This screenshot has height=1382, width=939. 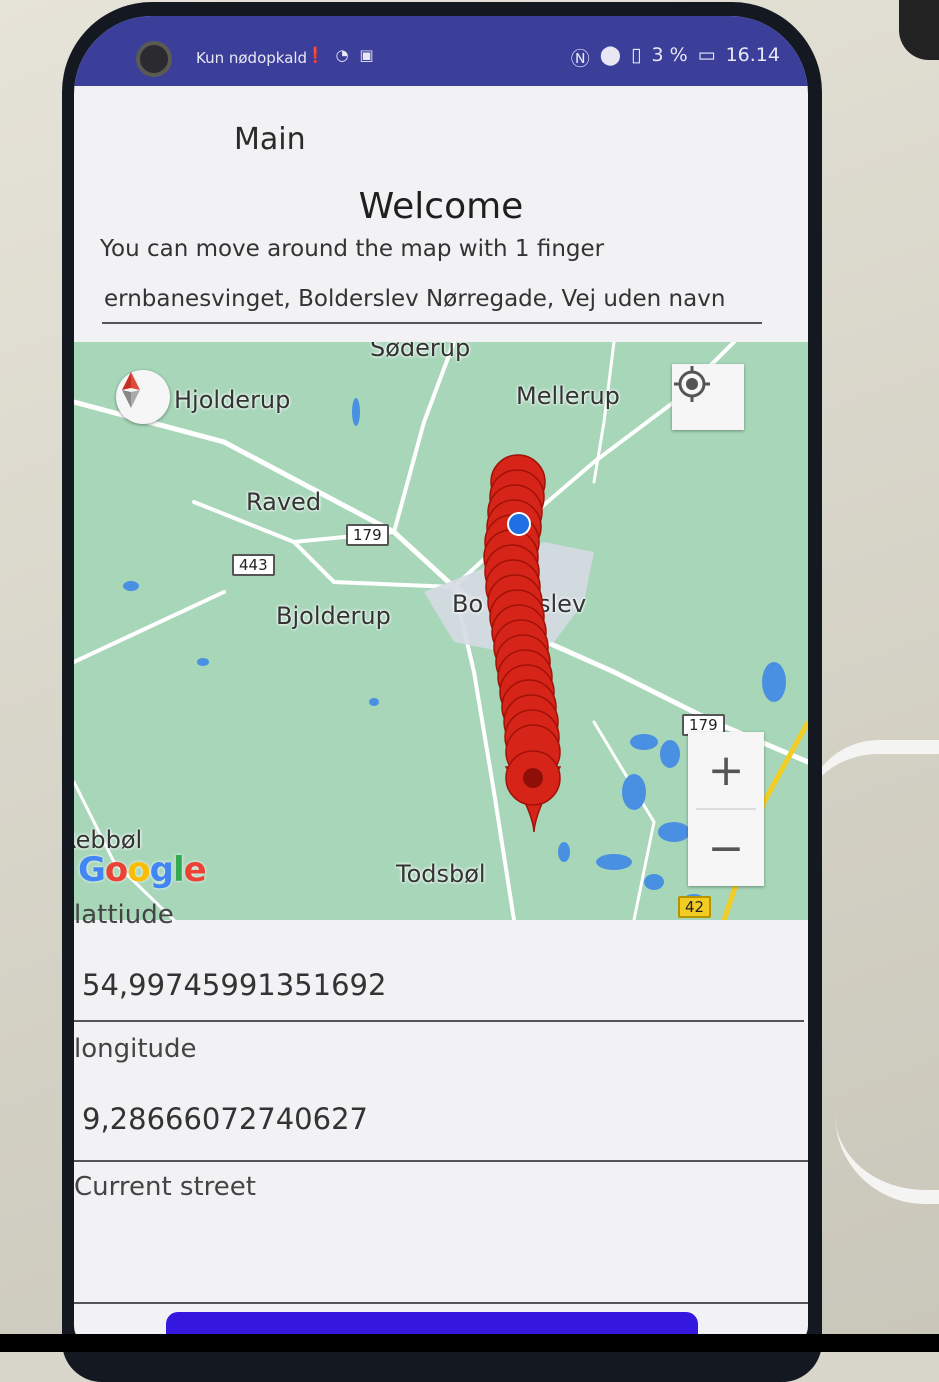 What do you see at coordinates (469, 1343) in the screenshot?
I see `bottom-bar` at bounding box center [469, 1343].